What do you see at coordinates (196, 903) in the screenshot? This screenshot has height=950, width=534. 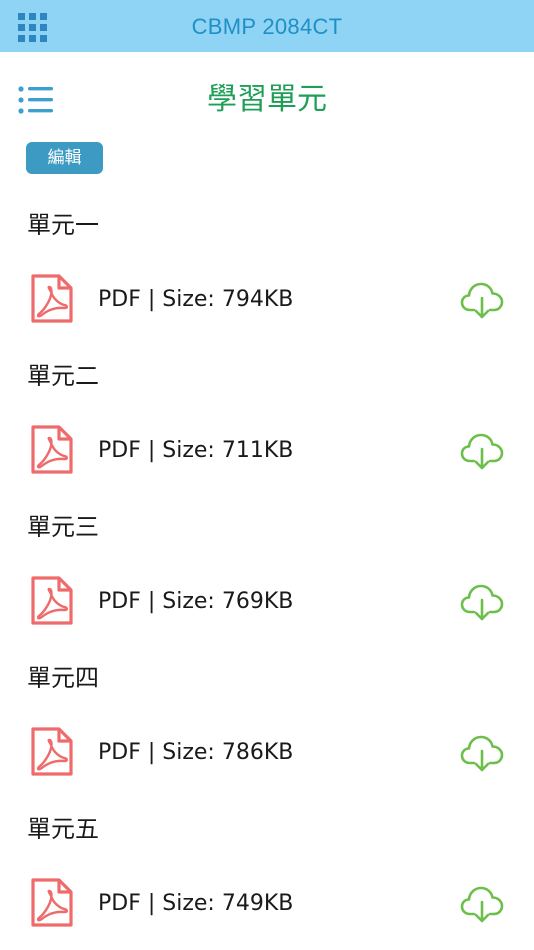 I see `file-info: PDF | Size: 749KB` at bounding box center [196, 903].